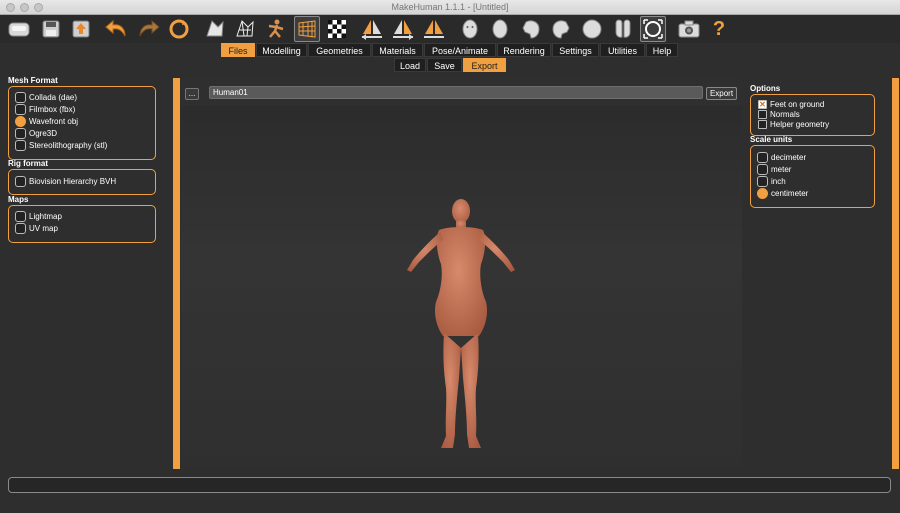  What do you see at coordinates (450, 29) in the screenshot?
I see `main-toolbar: ?` at bounding box center [450, 29].